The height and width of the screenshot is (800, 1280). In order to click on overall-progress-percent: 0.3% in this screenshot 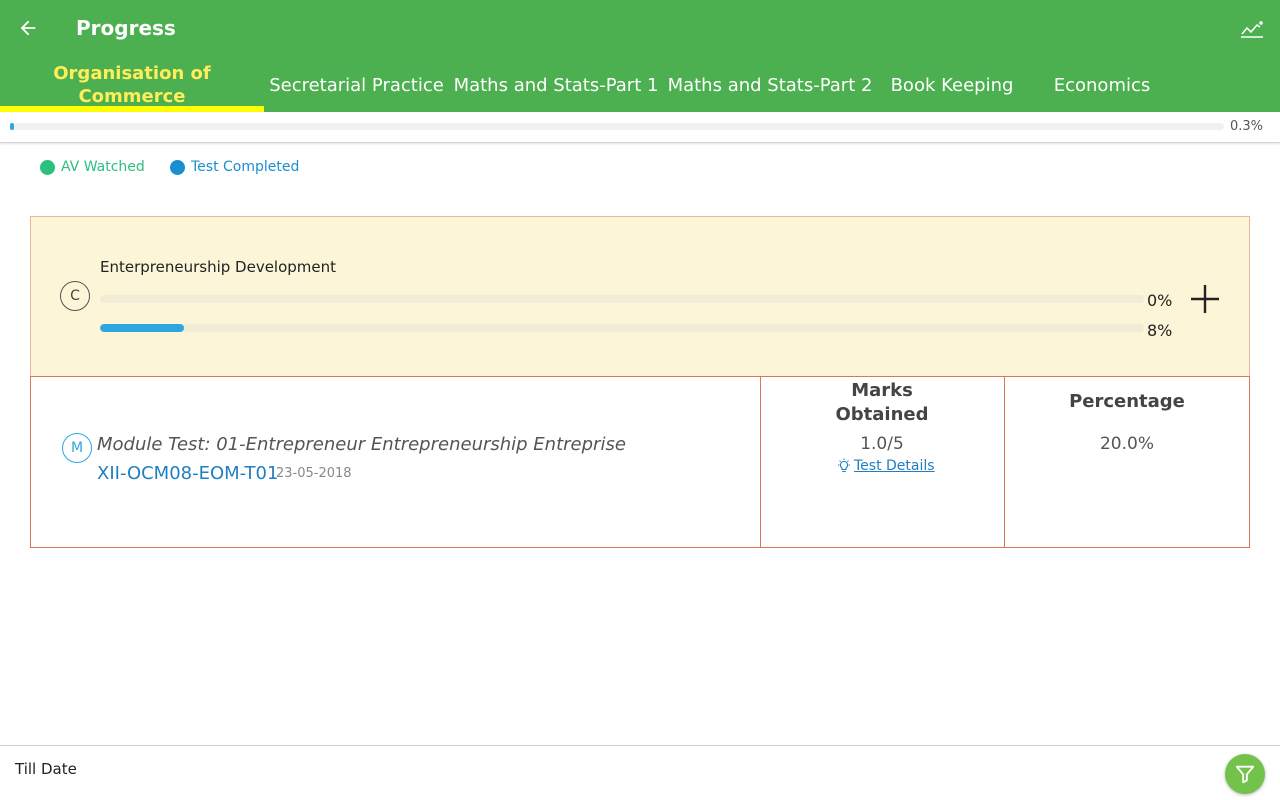, I will do `click(1247, 126)`.